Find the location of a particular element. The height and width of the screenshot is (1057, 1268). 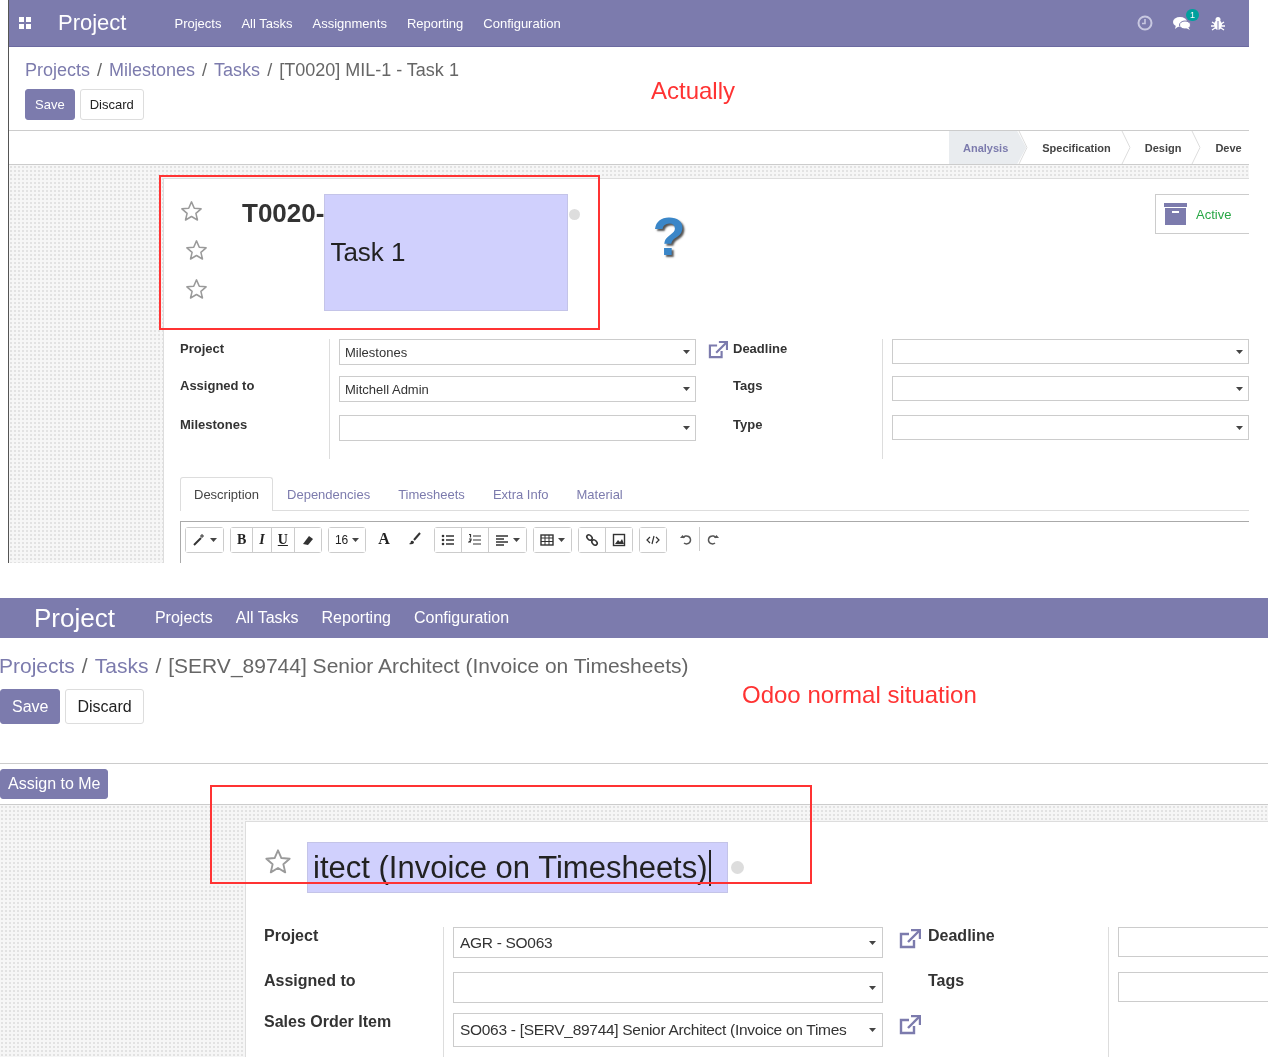

breadcrumb-link: Milestones is located at coordinates (152, 70).